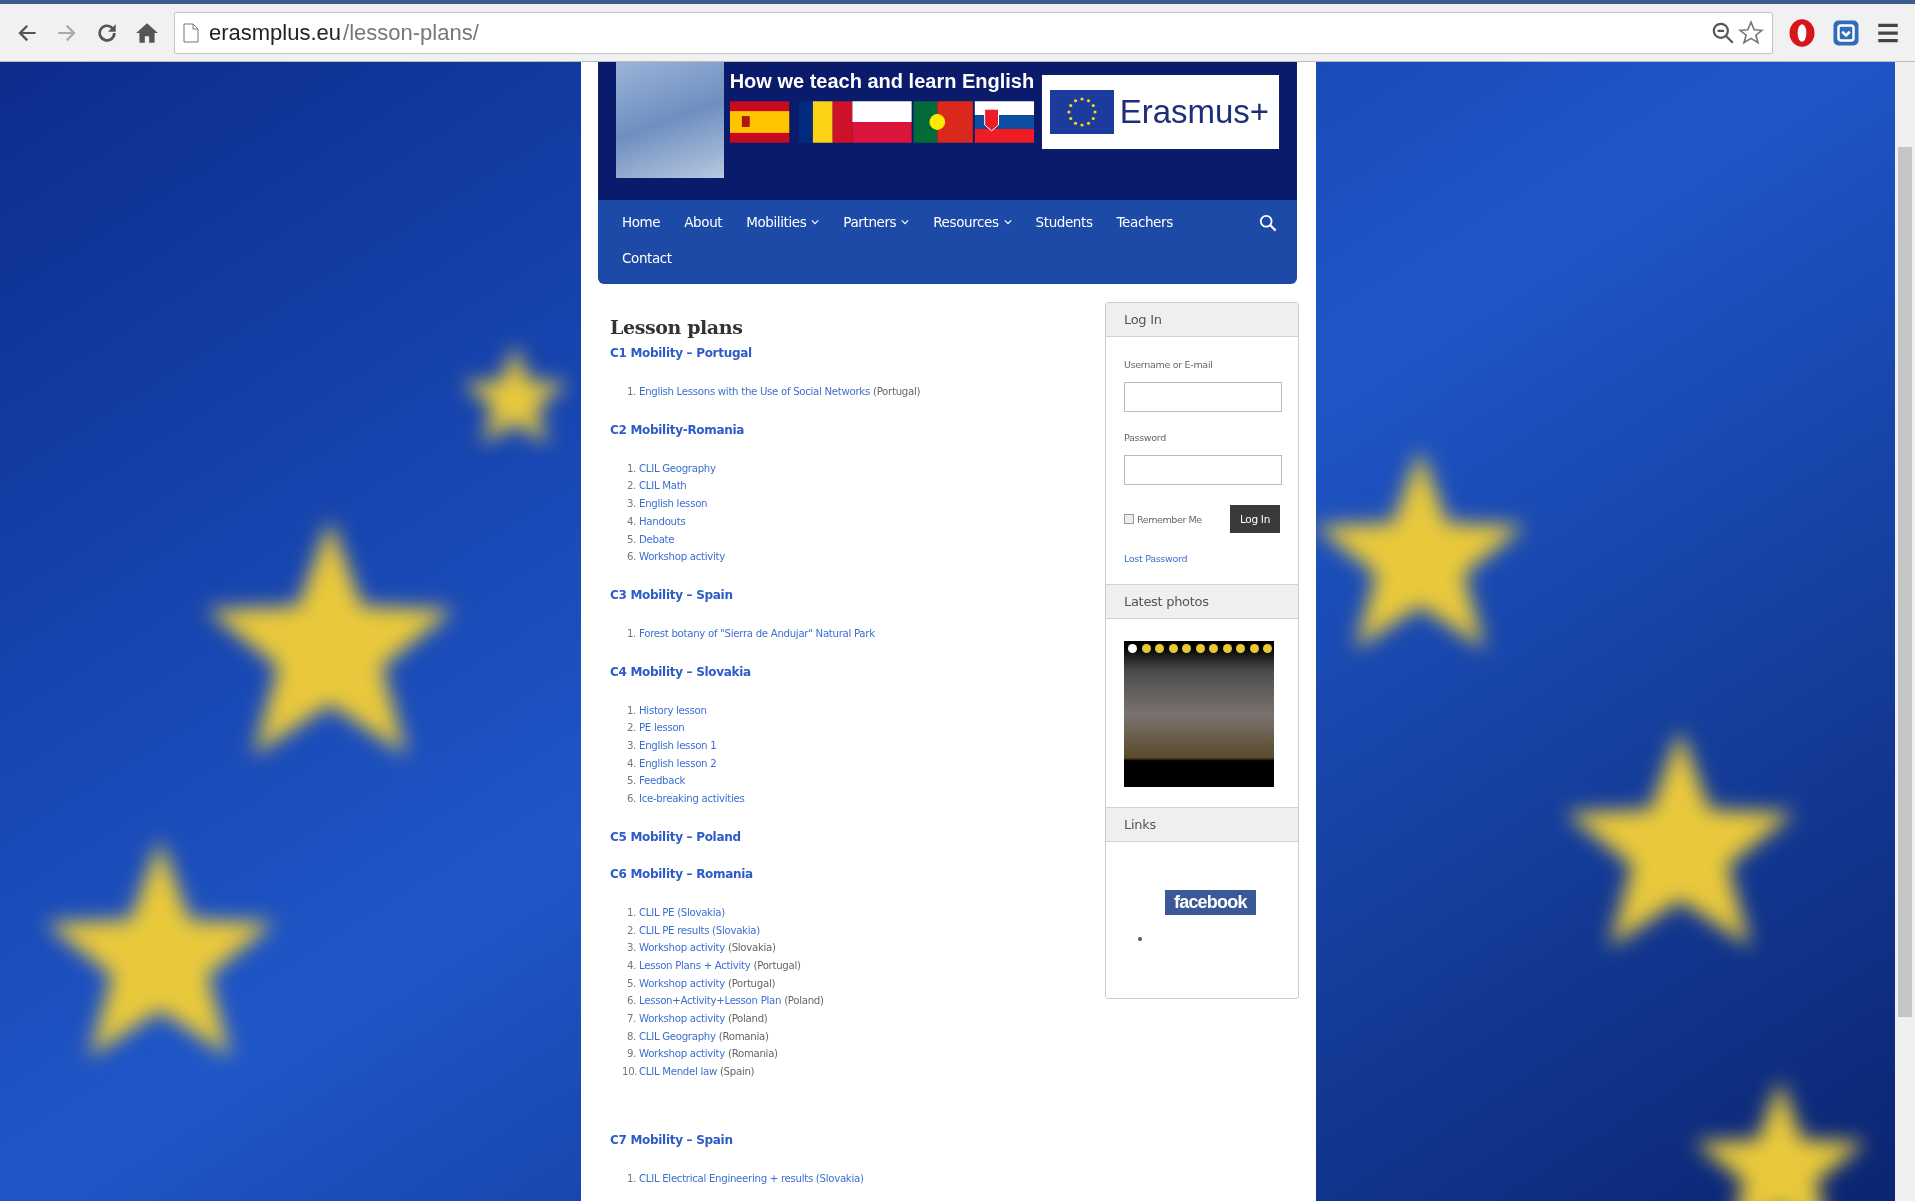 The height and width of the screenshot is (1201, 1915). Describe the element at coordinates (647, 258) in the screenshot. I see `nav-link: Contact` at that location.